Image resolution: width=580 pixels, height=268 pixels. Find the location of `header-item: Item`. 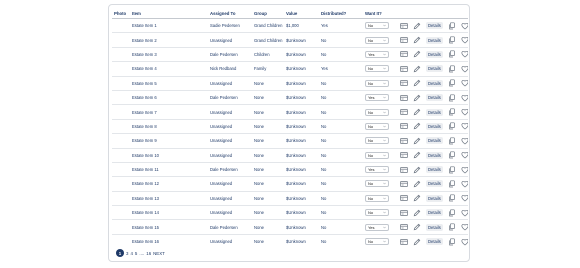

header-item: Item is located at coordinates (169, 13).